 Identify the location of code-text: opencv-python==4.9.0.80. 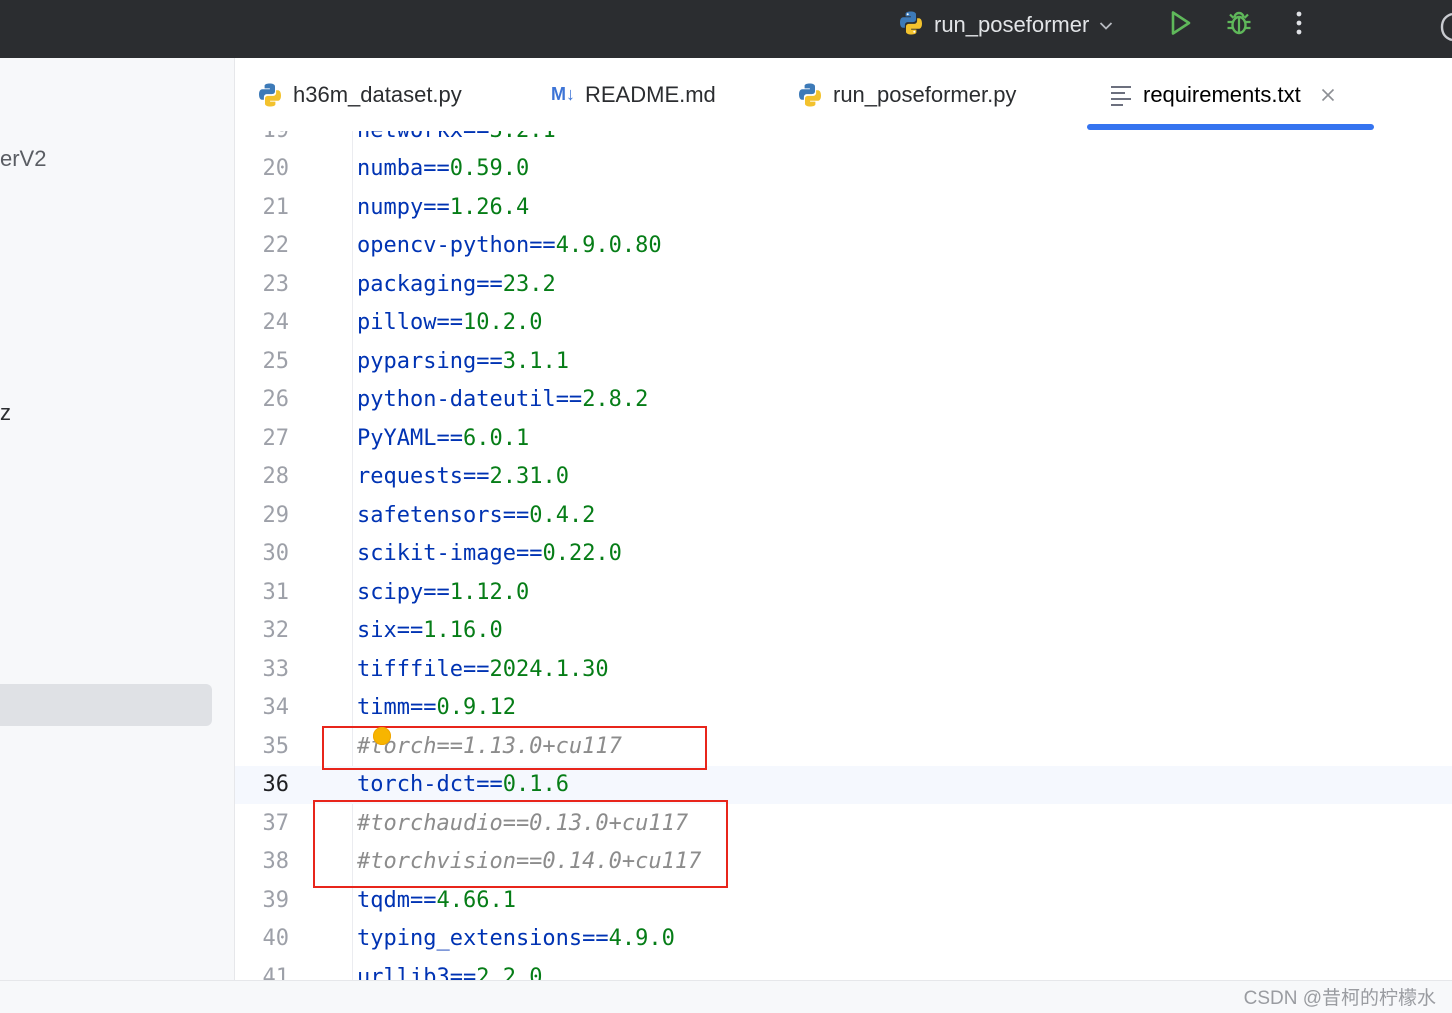
(509, 246).